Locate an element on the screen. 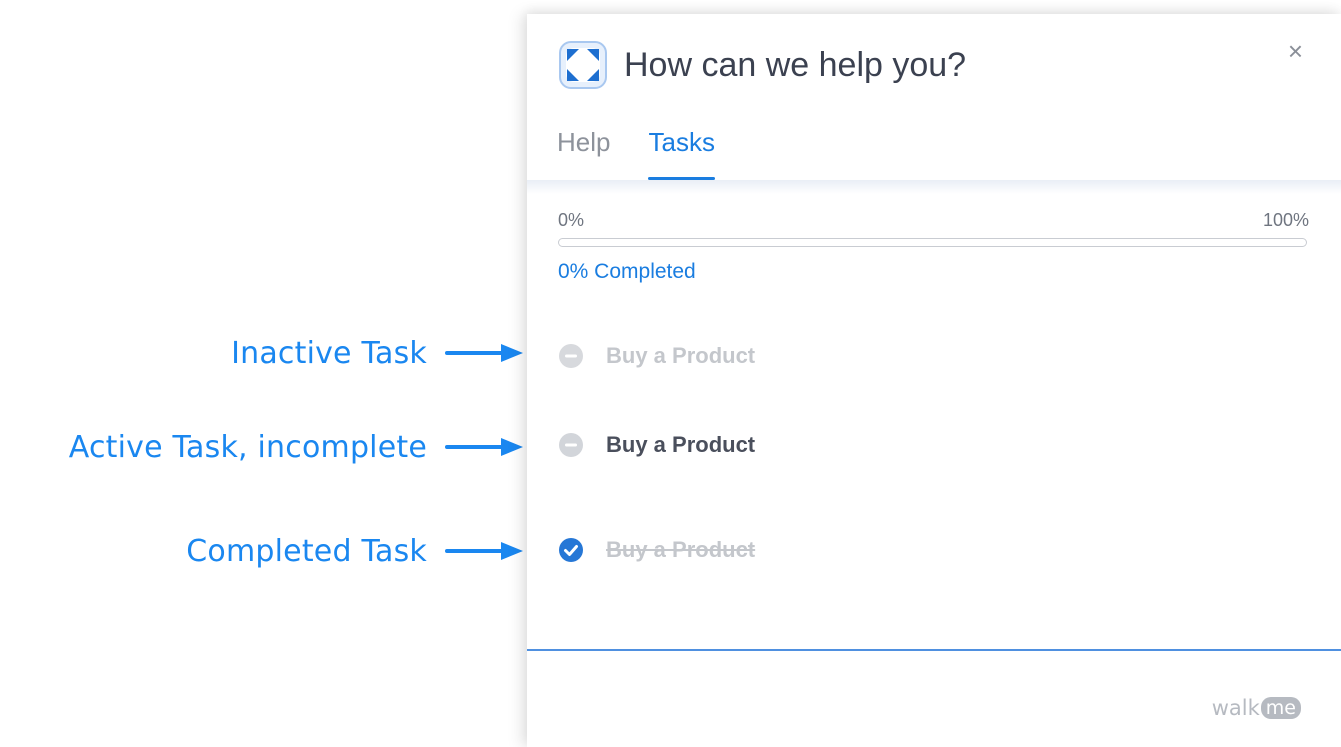 Image resolution: width=1341 pixels, height=747 pixels. progress-bar is located at coordinates (932, 242).